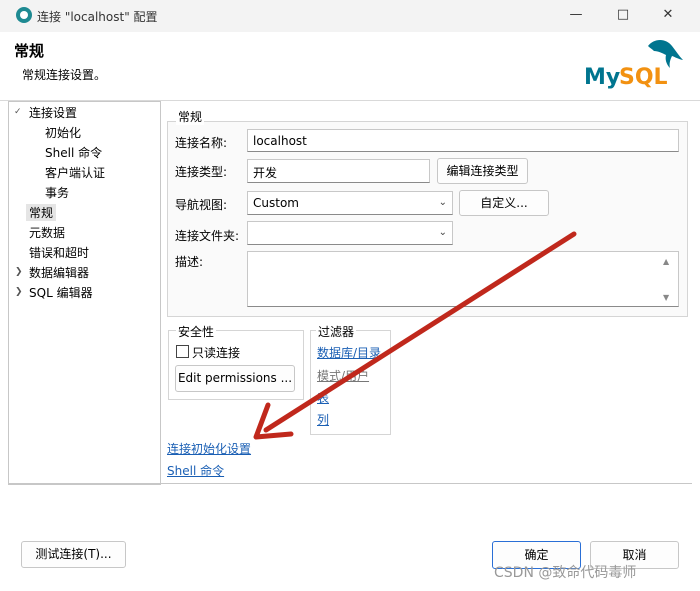  What do you see at coordinates (29, 51) in the screenshot?
I see `page-title: 常规` at bounding box center [29, 51].